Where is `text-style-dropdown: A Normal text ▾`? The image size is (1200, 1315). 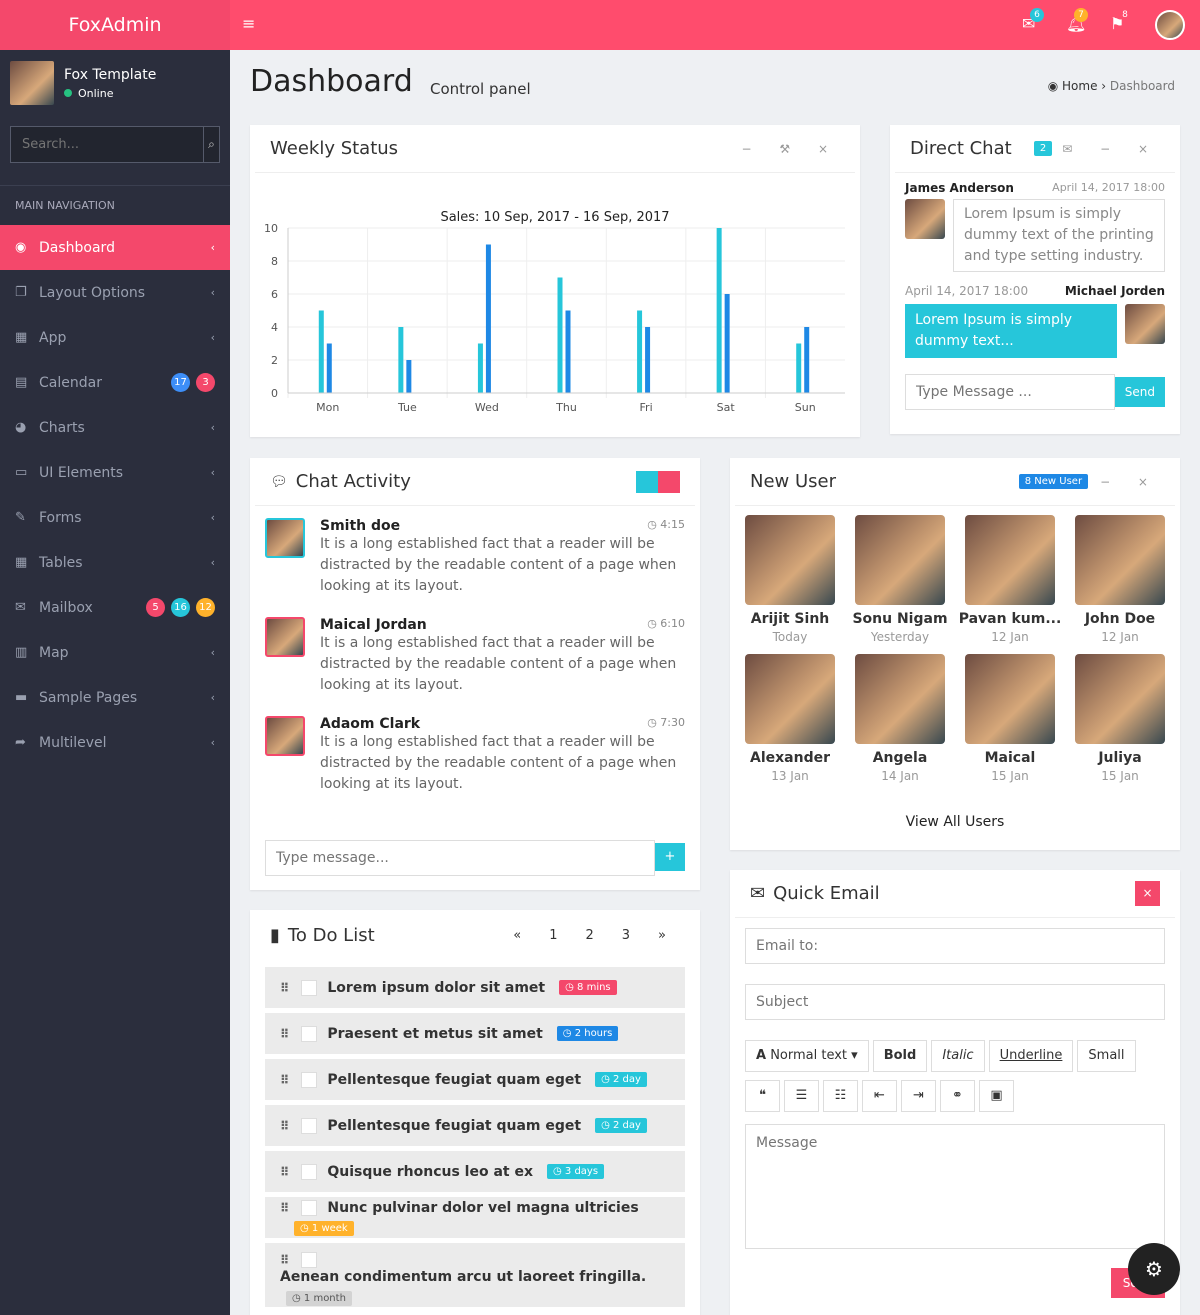 text-style-dropdown: A Normal text ▾ is located at coordinates (807, 1056).